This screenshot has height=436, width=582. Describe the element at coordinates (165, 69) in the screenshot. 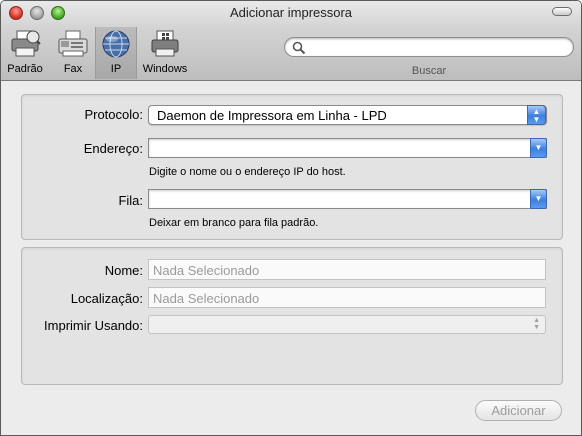

I see `toolbar-item-label: Windows` at that location.